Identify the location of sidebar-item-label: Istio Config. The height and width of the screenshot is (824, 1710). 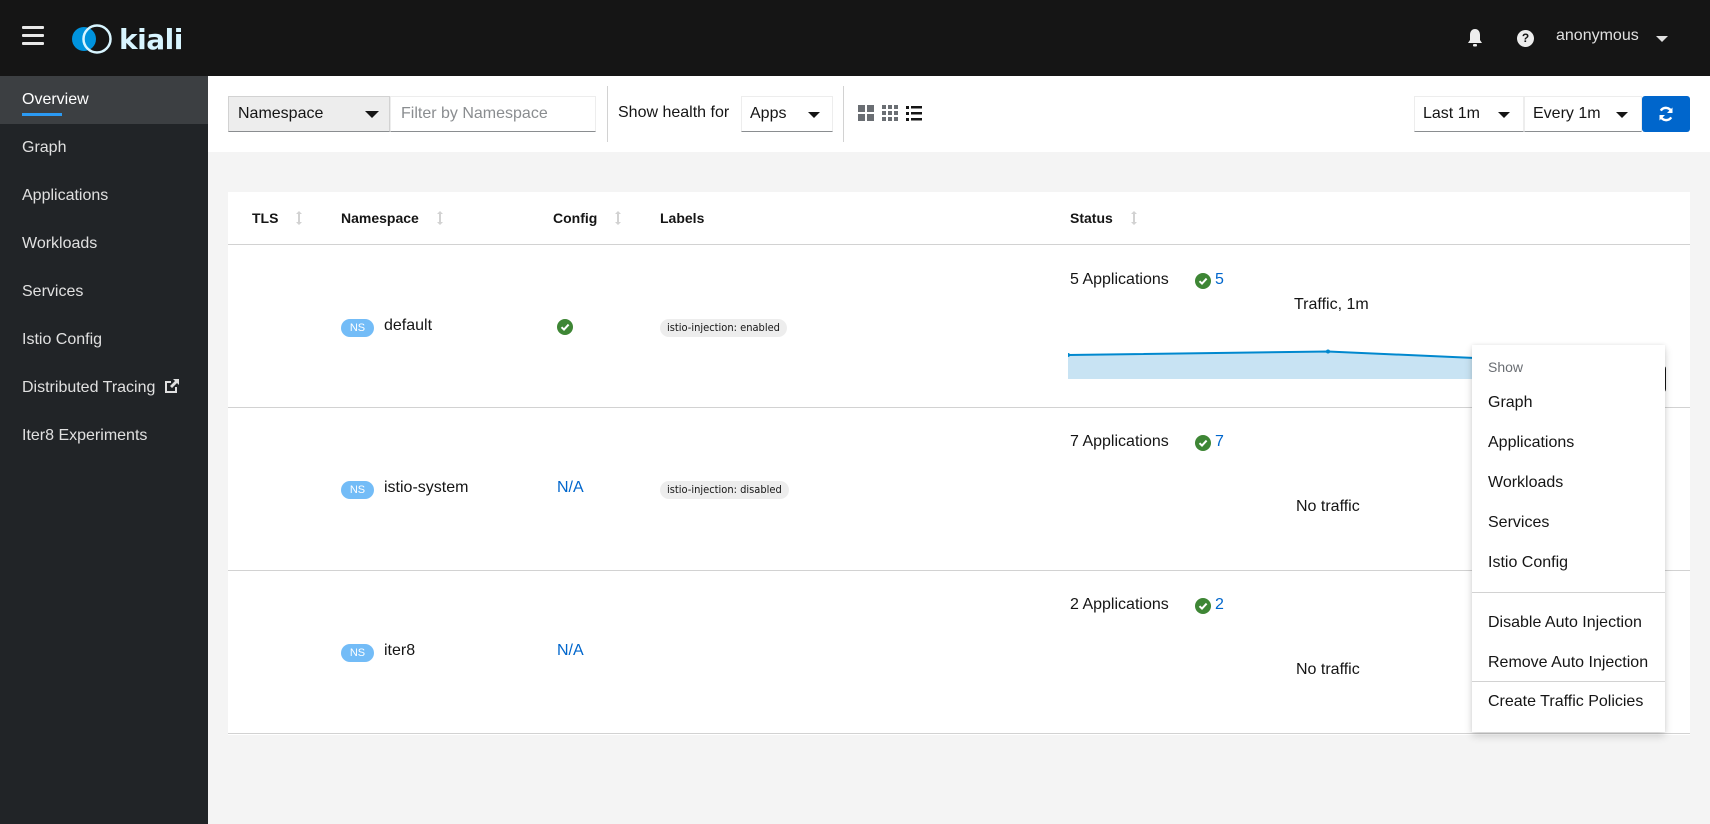
(62, 339).